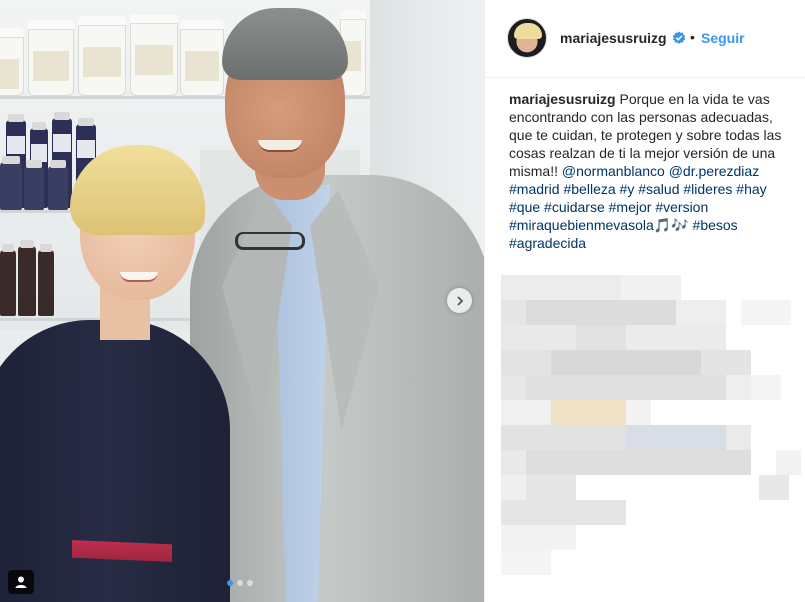 This screenshot has width=805, height=602. I want to click on avatar, so click(527, 38).